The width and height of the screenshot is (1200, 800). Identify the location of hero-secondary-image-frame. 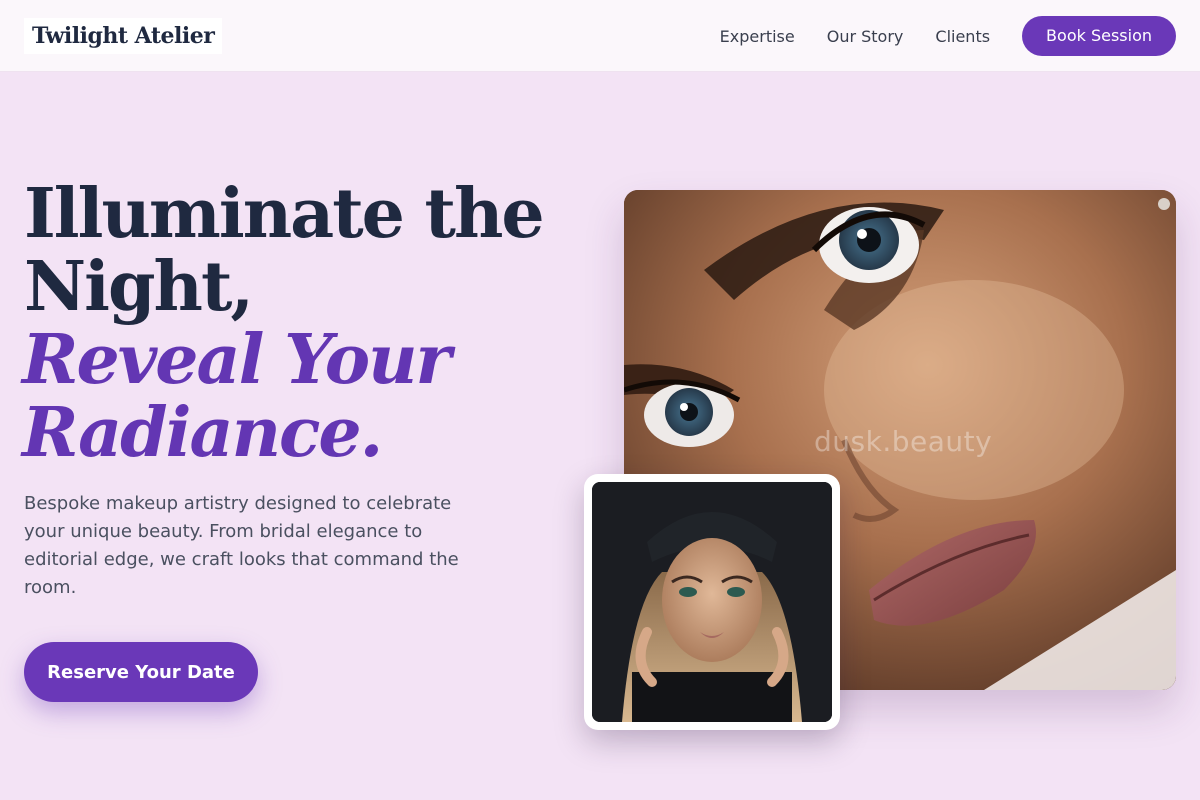
(712, 602).